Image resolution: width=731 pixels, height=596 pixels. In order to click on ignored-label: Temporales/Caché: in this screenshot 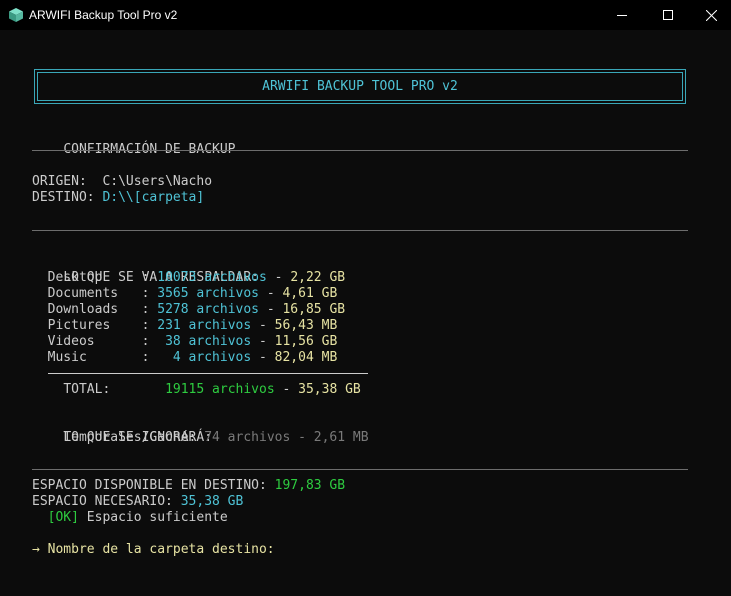, I will do `click(130, 437)`.